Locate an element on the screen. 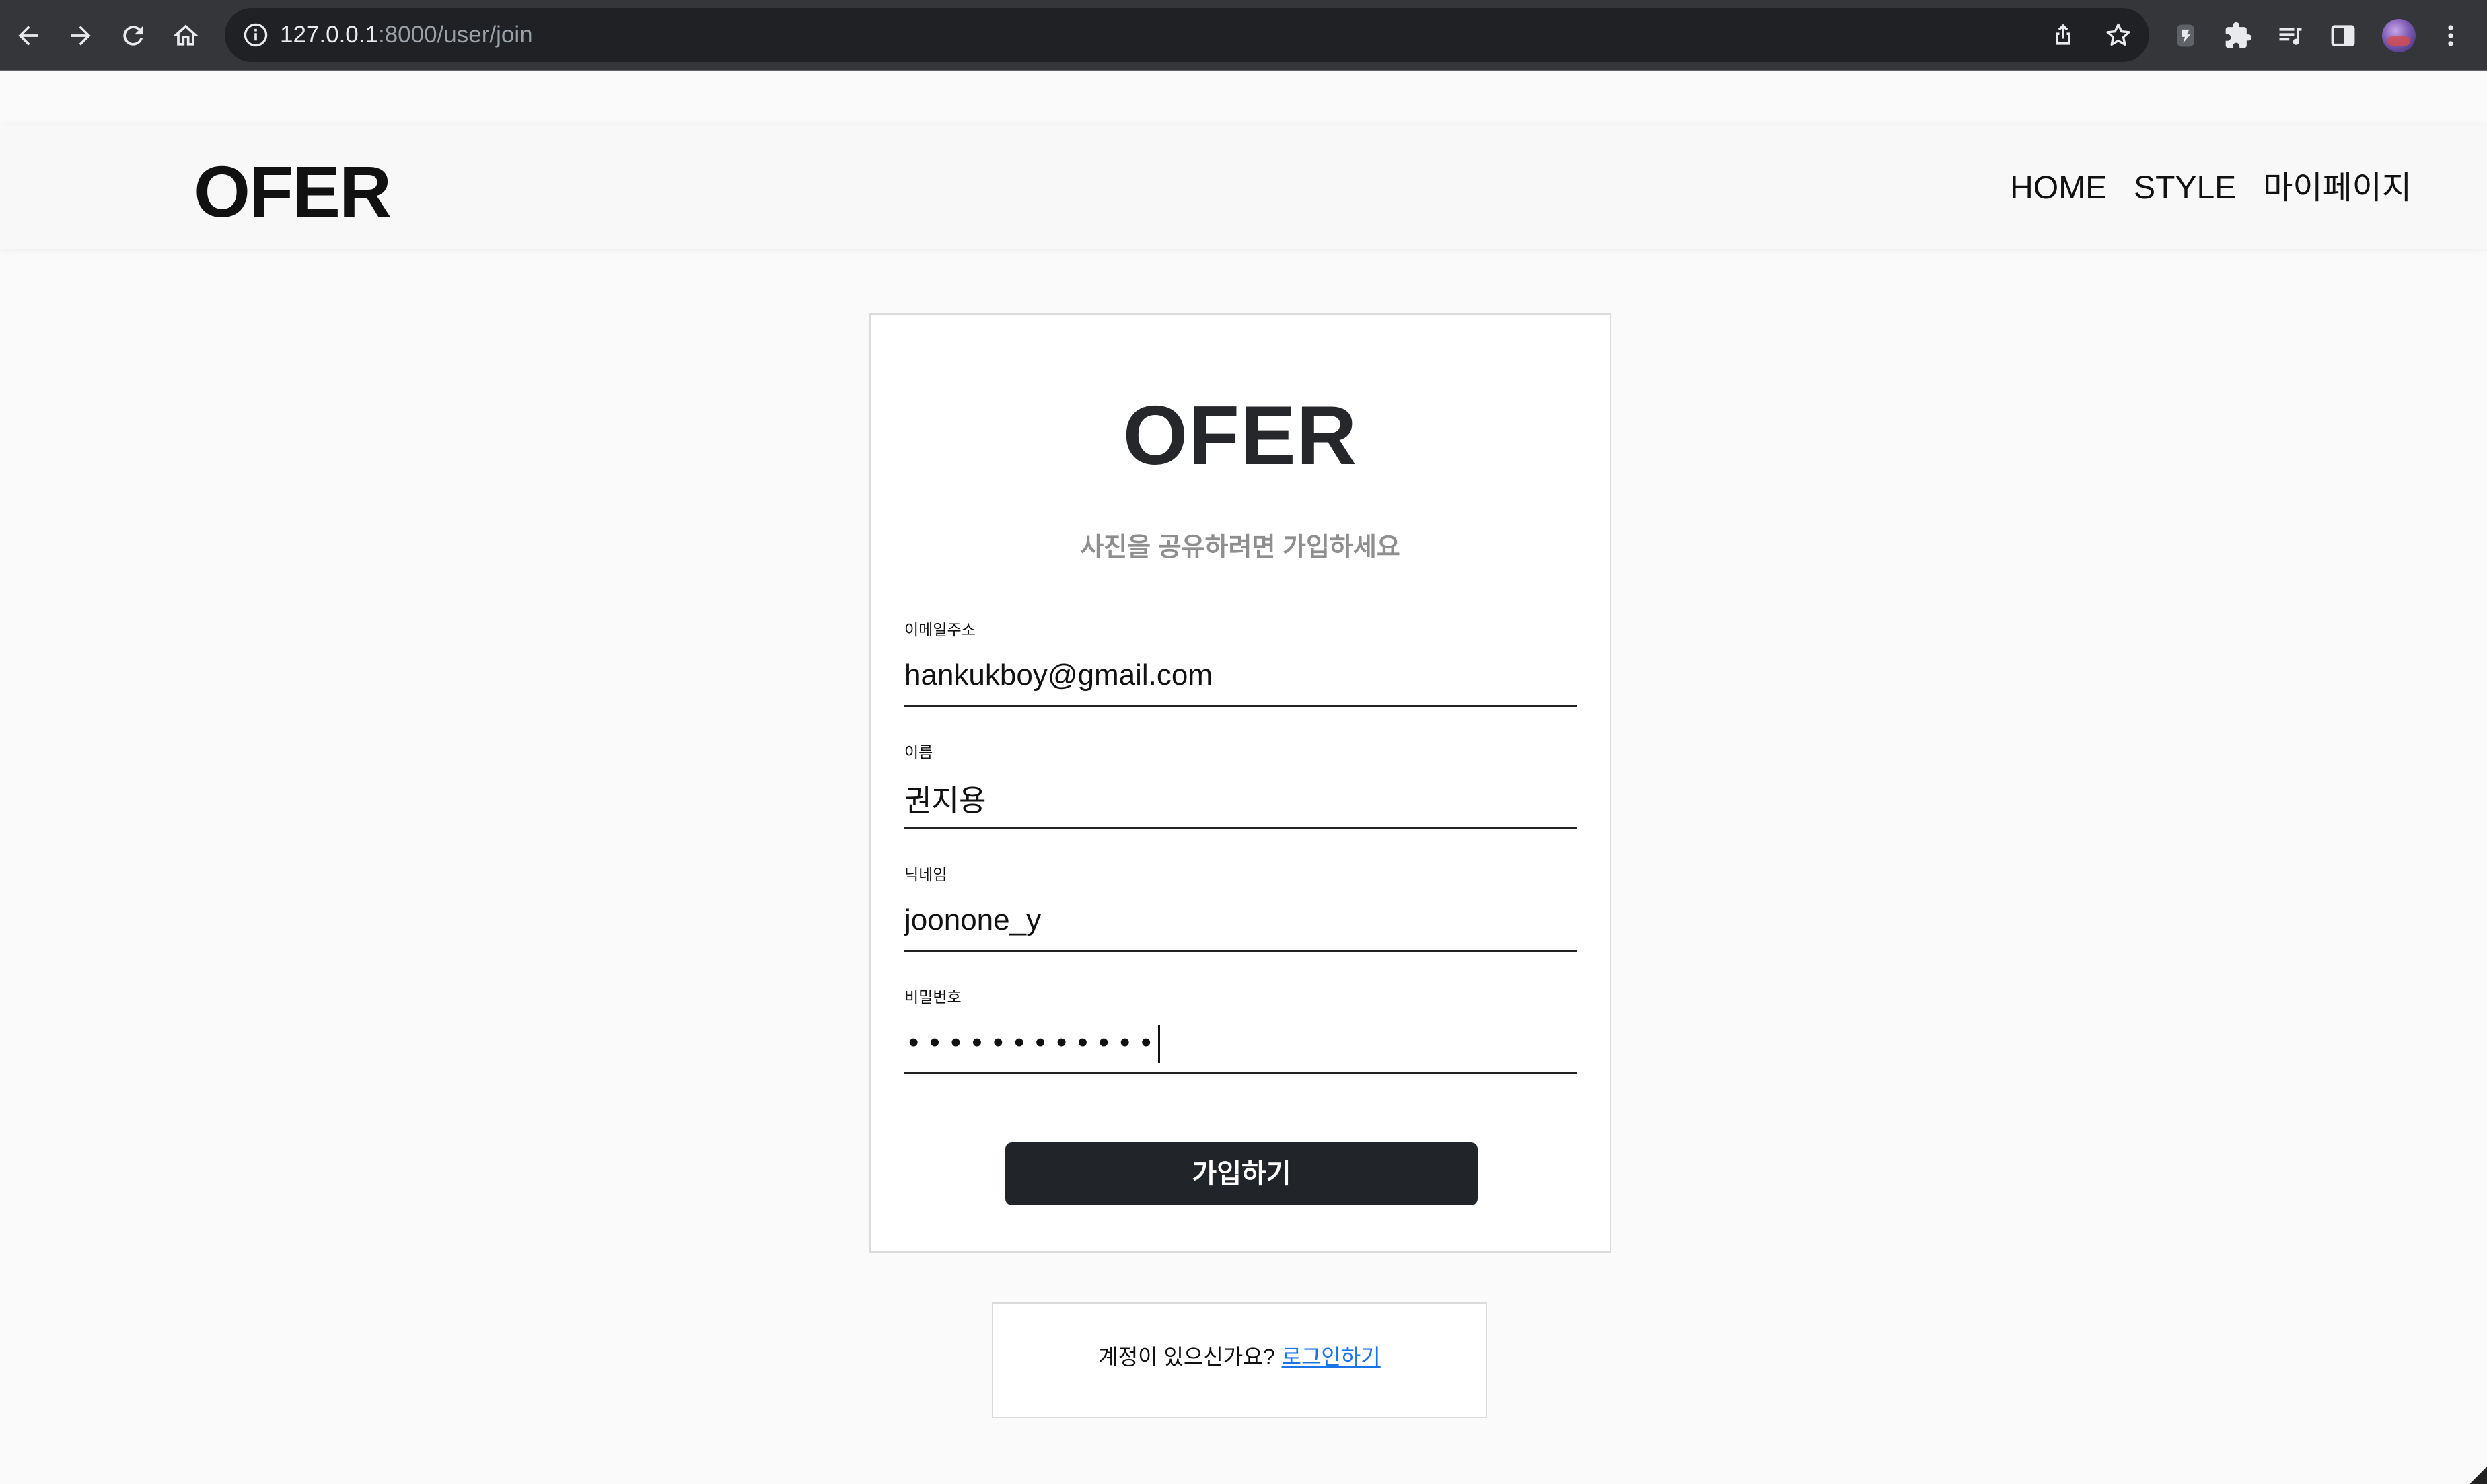  profile-avatar is located at coordinates (2399, 35).